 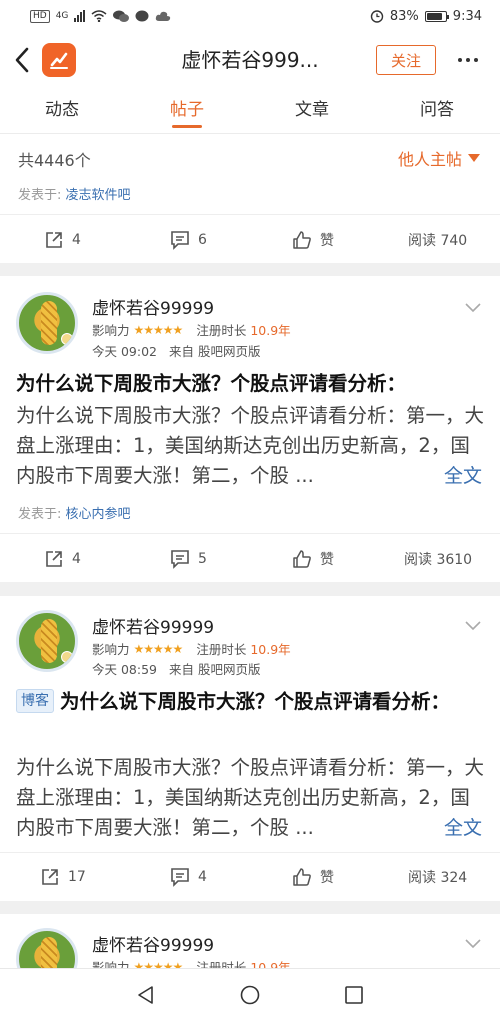 I want to click on tab-posts: 帖子, so click(x=187, y=111).